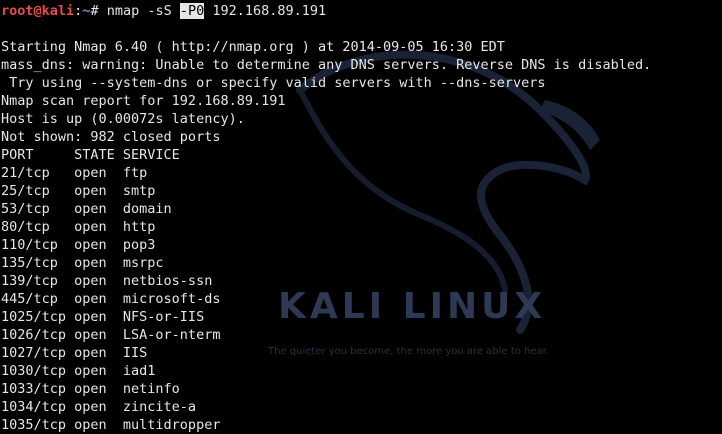  What do you see at coordinates (107, 281) in the screenshot?
I see `port-row: 139/tcp open netbios-ssn` at bounding box center [107, 281].